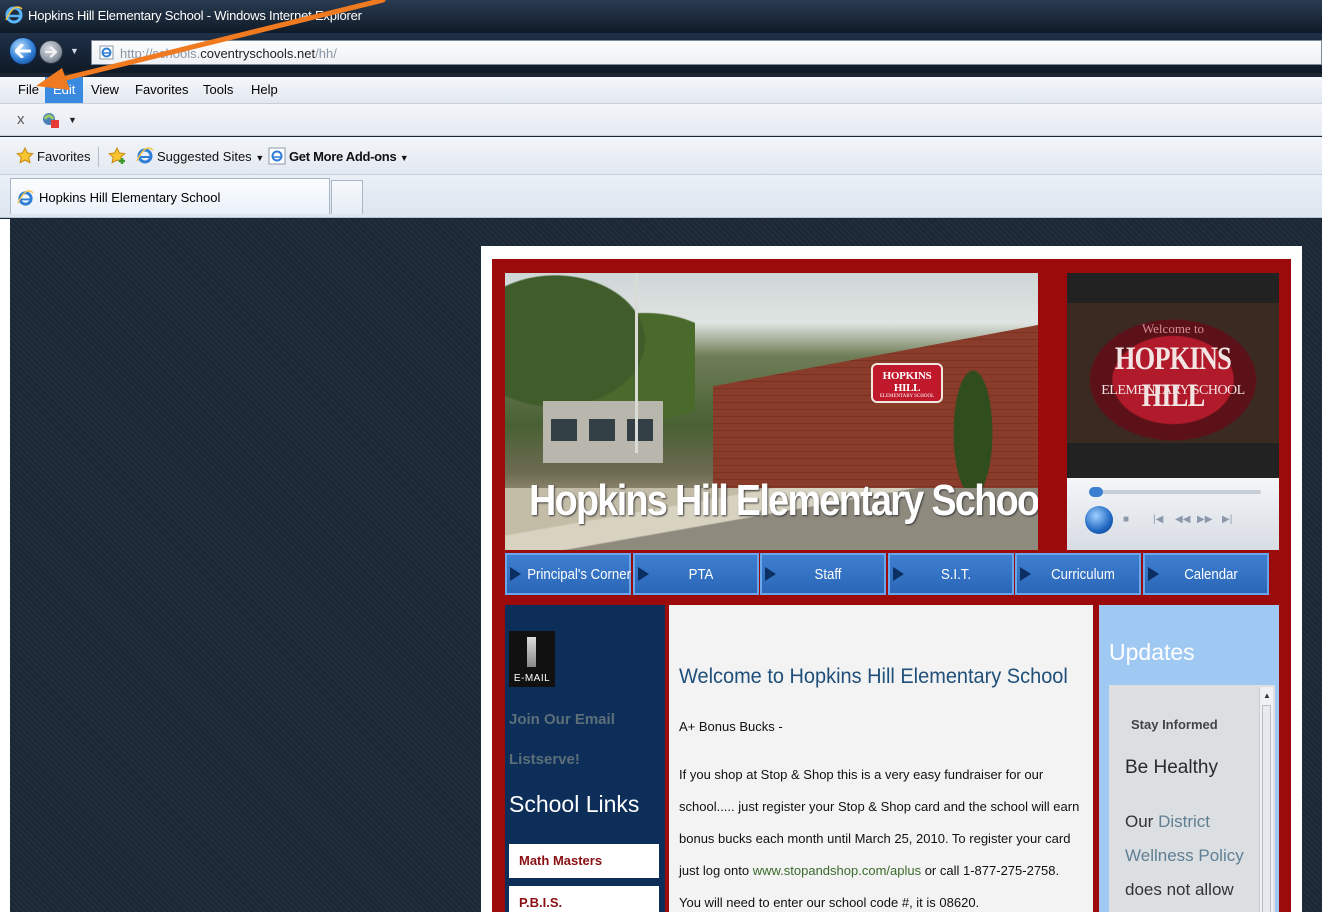 This screenshot has height=912, width=1322. I want to click on addons-dropdown-icon: ▼, so click(404, 158).